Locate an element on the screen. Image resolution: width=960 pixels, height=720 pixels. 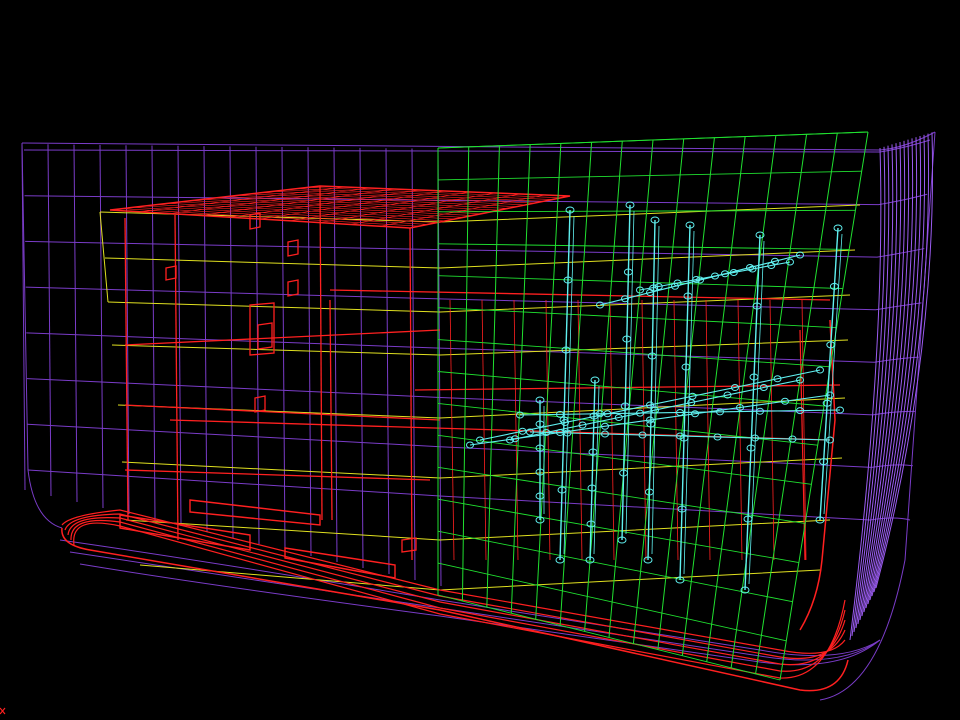
deck-line is located at coordinates (480, 259).